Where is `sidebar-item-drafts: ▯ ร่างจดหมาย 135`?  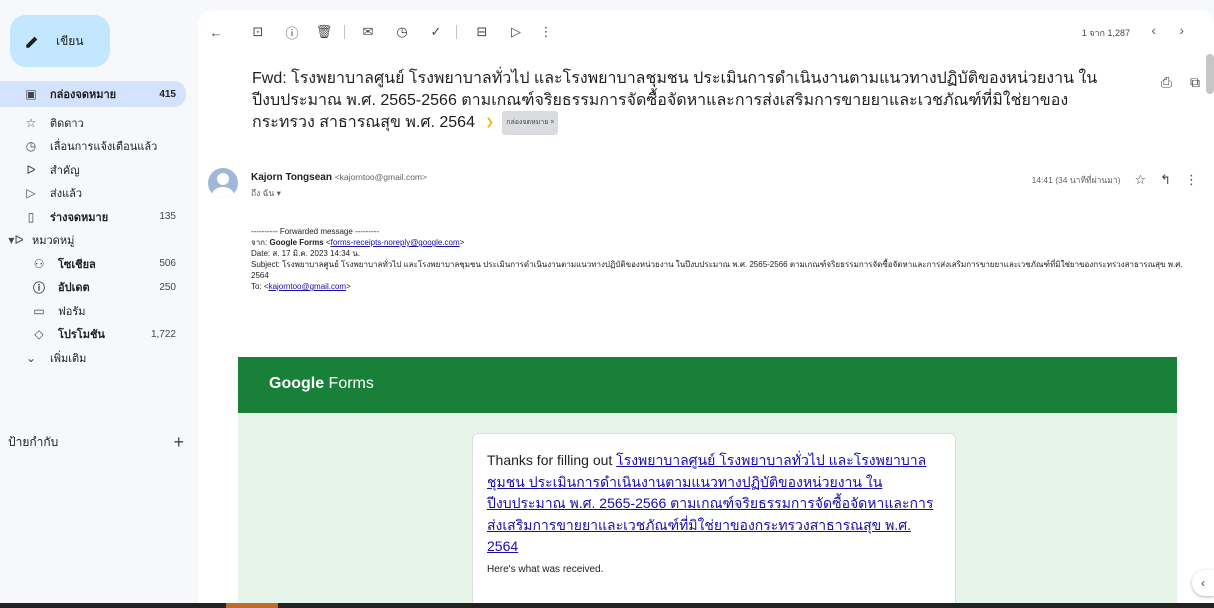
sidebar-item-drafts: ▯ ร่างจดหมาย 135 is located at coordinates (93, 217).